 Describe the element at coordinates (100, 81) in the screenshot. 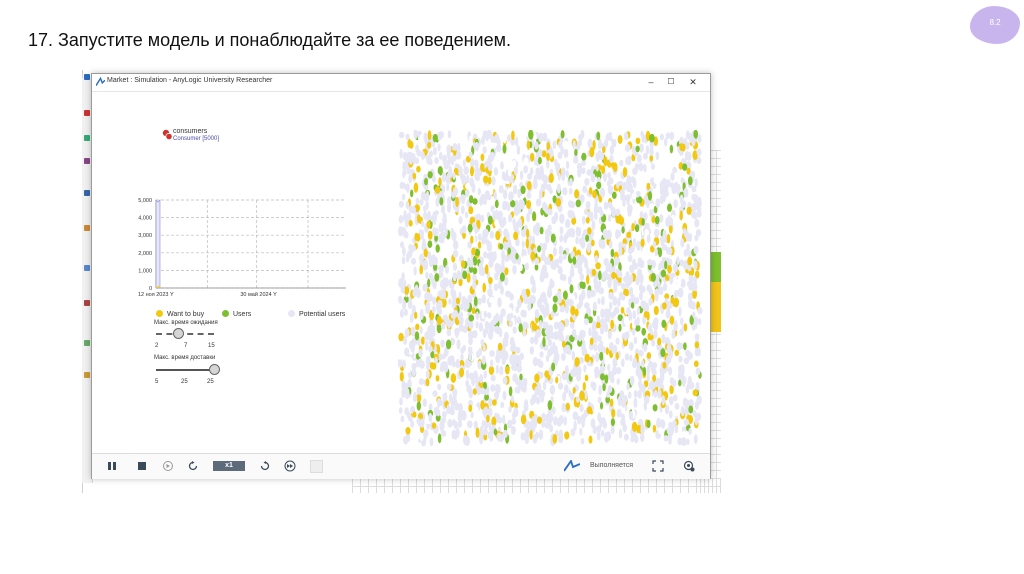

I see `anylogic-app-icon` at that location.